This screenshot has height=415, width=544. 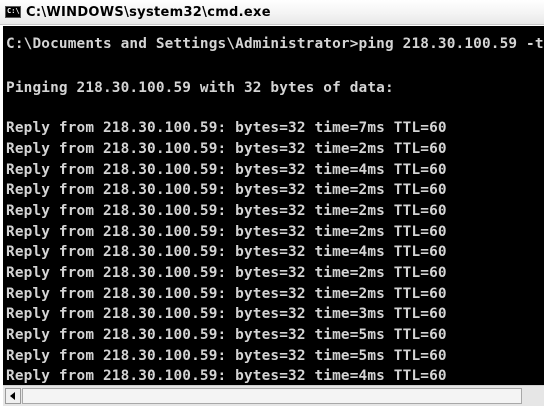 What do you see at coordinates (148, 12) in the screenshot?
I see `window-title: C:\WINDOWS\system32\cmd.exe` at bounding box center [148, 12].